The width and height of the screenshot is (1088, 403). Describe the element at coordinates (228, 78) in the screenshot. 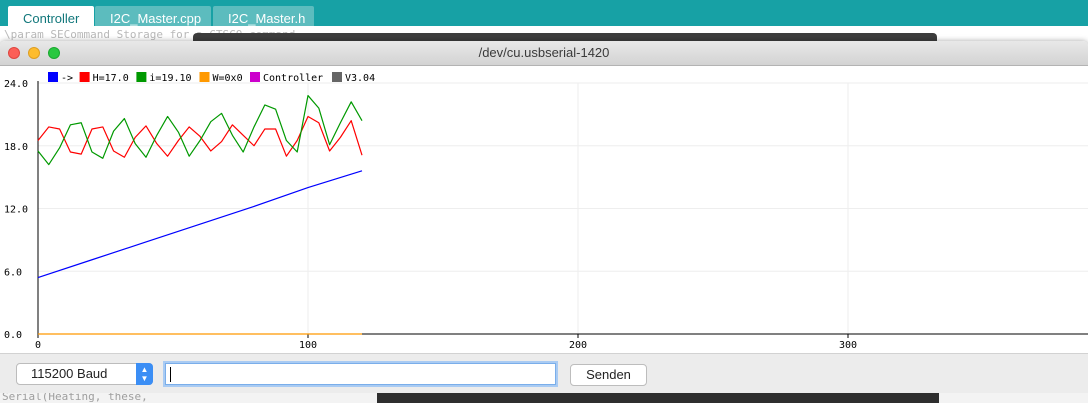

I see `legend-label-3: W=0x0` at that location.